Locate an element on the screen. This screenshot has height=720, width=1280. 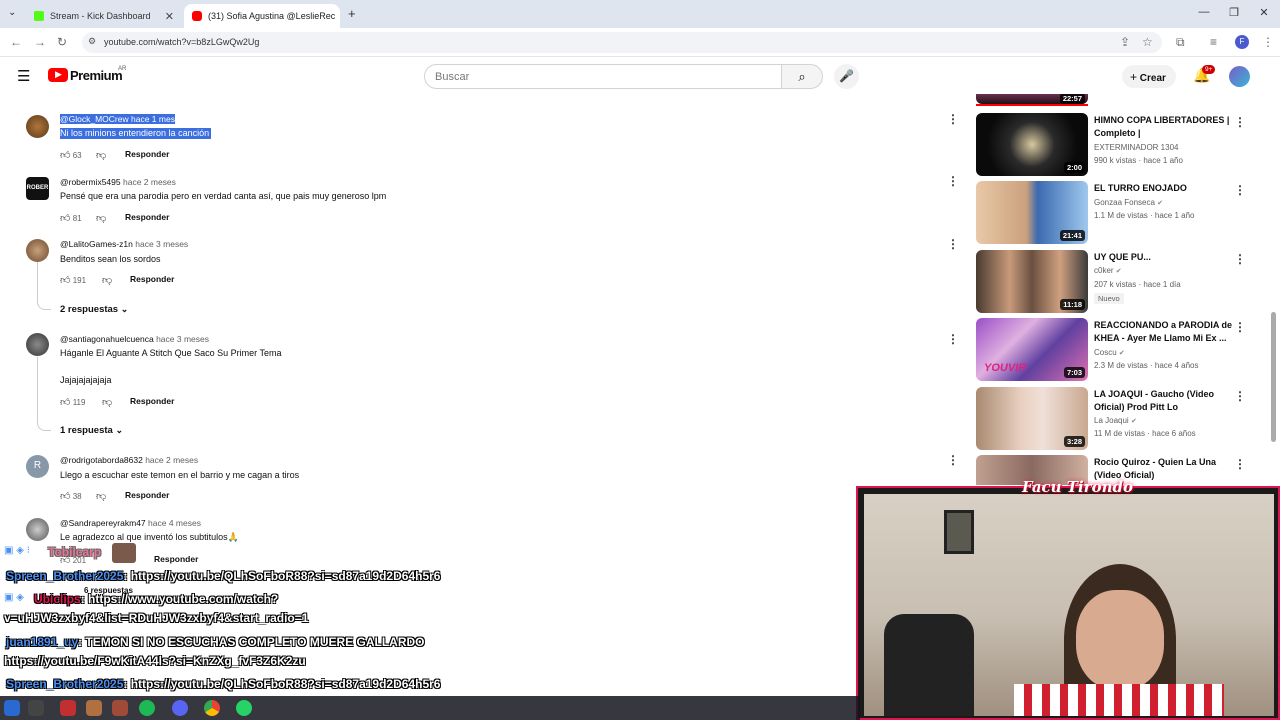
install-app-icon: ⇪ is located at coordinates (1125, 42).